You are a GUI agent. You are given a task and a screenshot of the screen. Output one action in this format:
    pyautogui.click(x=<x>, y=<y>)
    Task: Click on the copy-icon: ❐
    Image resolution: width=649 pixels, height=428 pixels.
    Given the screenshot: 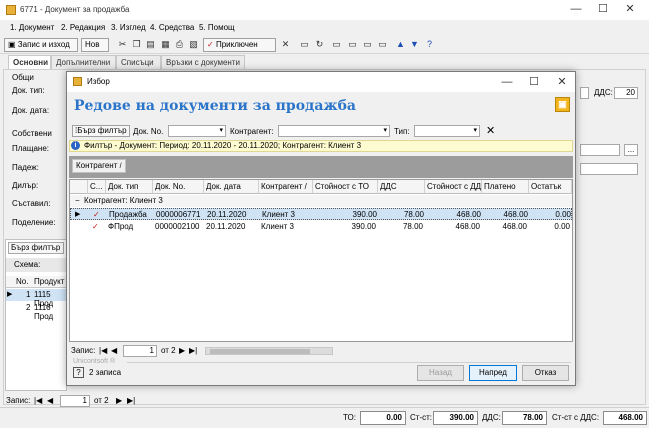 What is the action you would take?
    pyautogui.click(x=136, y=44)
    